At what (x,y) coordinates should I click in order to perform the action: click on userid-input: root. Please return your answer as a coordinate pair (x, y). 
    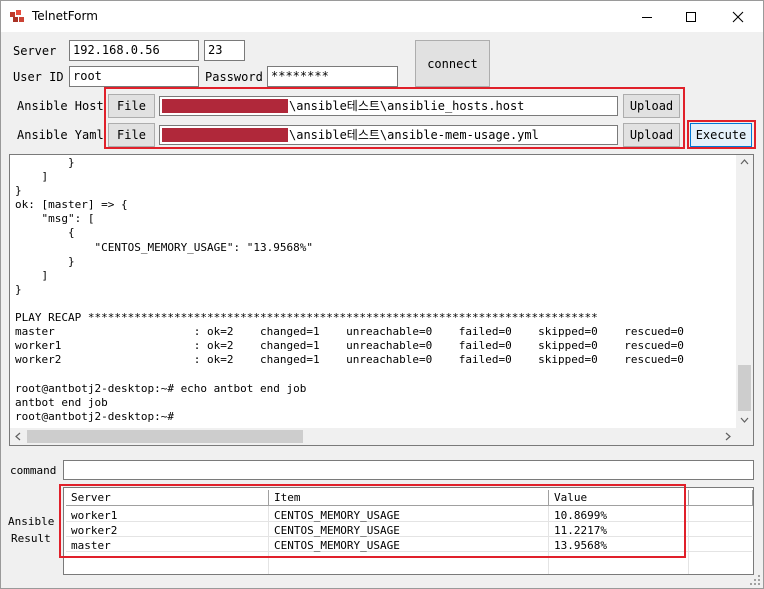
    Looking at the image, I should click on (134, 76).